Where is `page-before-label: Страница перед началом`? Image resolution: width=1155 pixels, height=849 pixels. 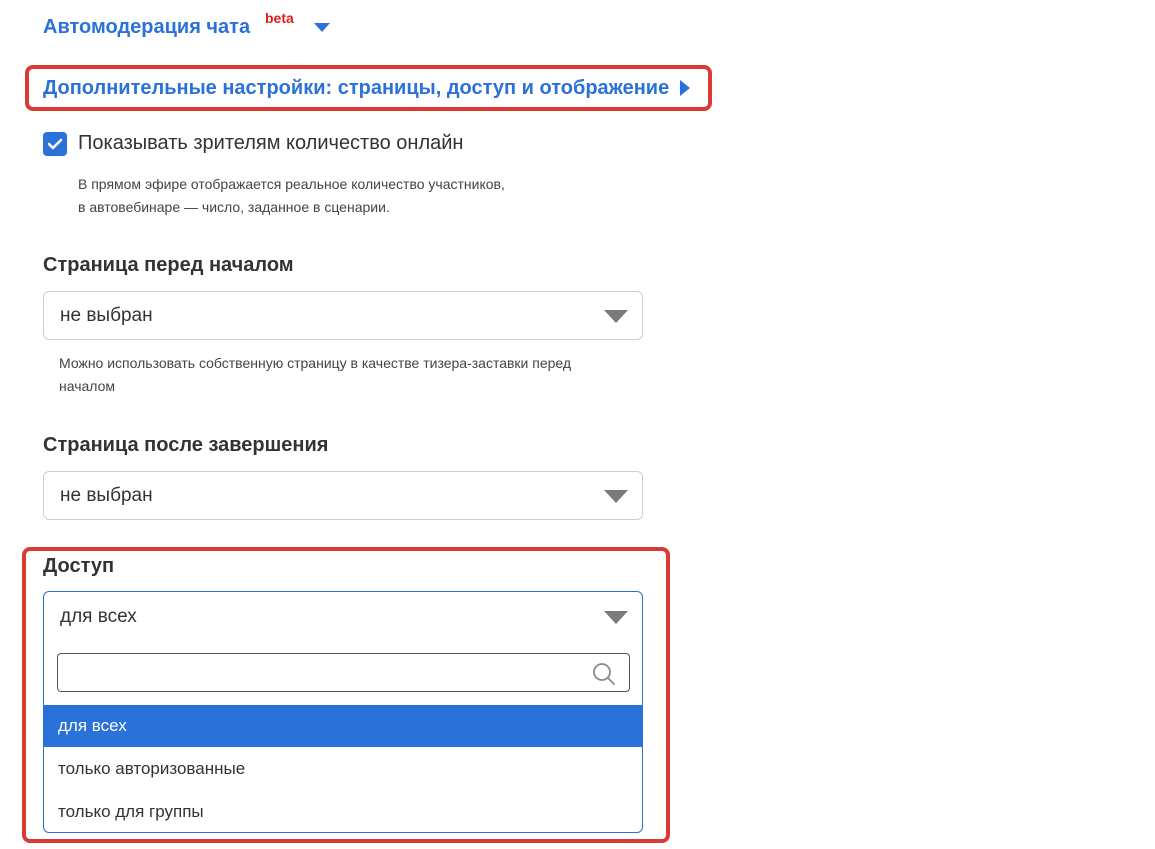
page-before-label: Страница перед началом is located at coordinates (168, 265).